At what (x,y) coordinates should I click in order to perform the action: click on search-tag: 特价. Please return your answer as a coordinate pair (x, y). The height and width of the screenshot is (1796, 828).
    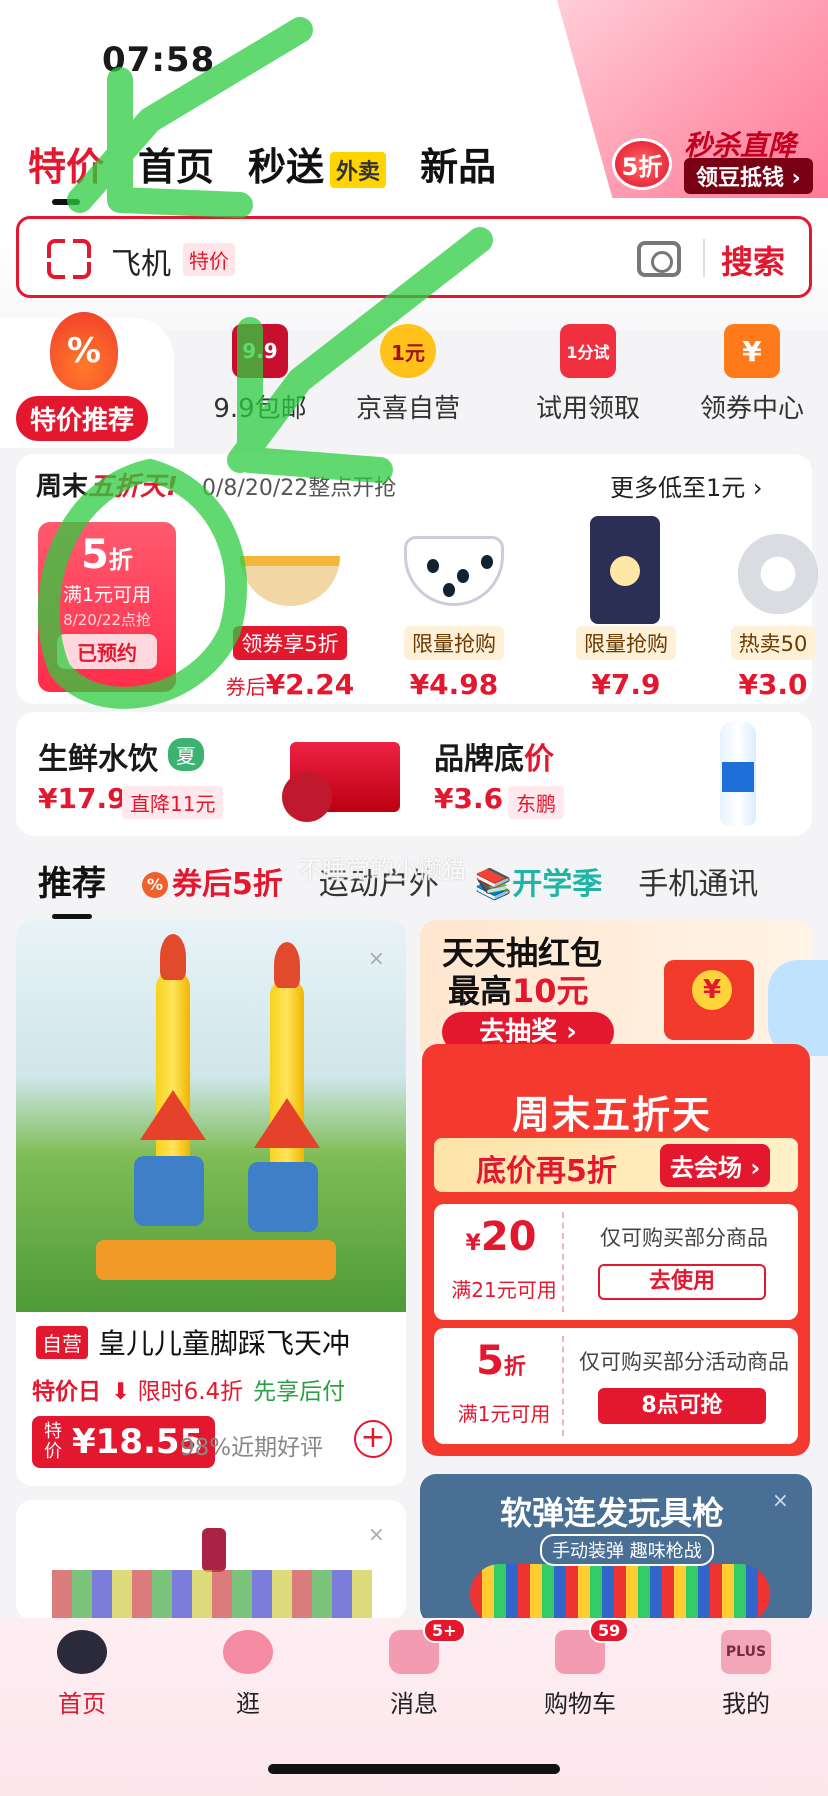
    Looking at the image, I should click on (209, 259).